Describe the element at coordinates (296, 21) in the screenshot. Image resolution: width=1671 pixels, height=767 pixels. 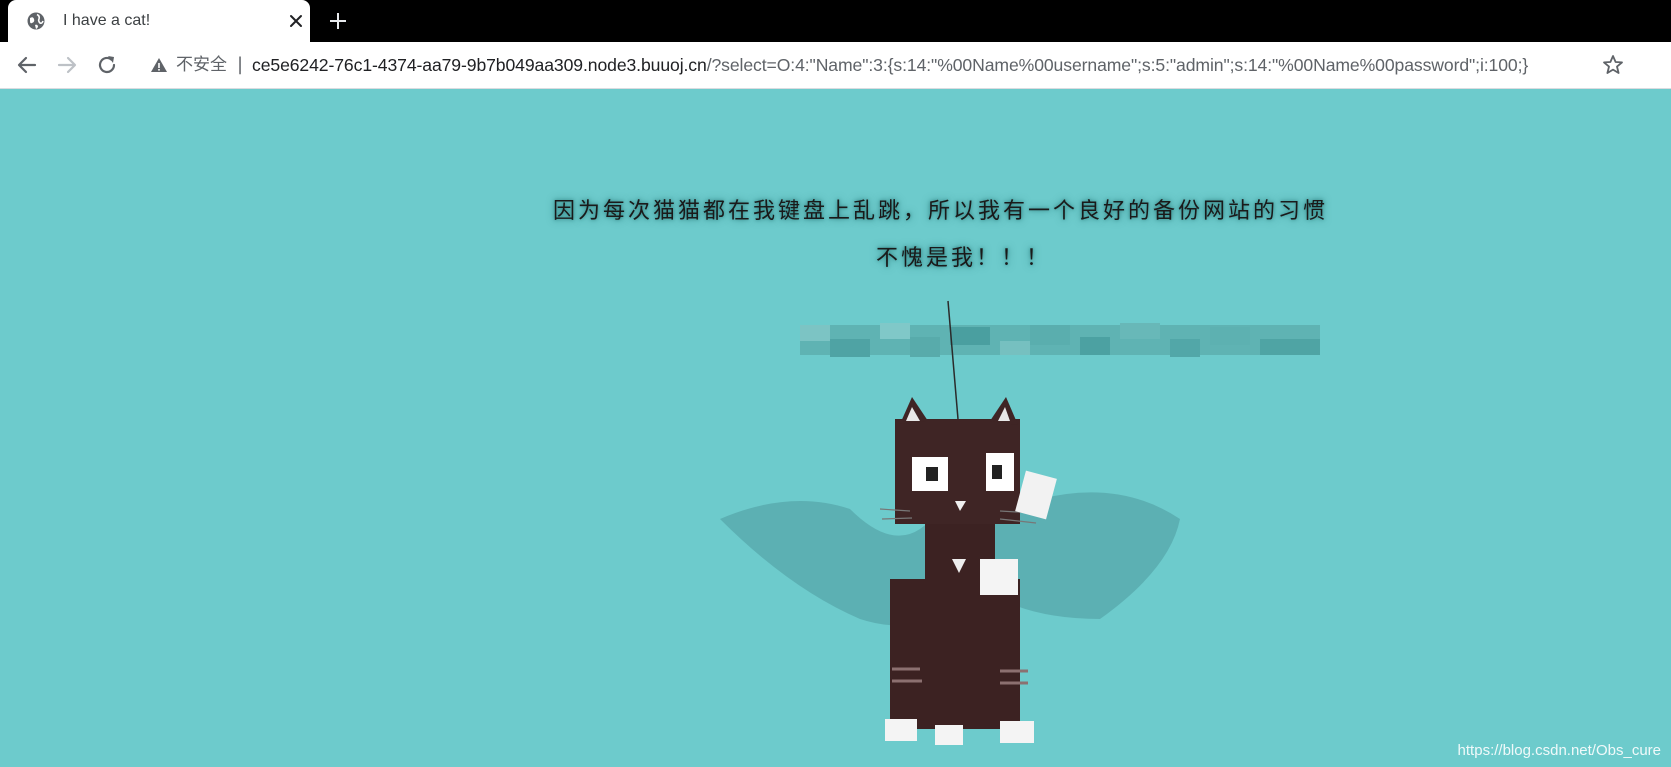
I see `close-icon` at that location.